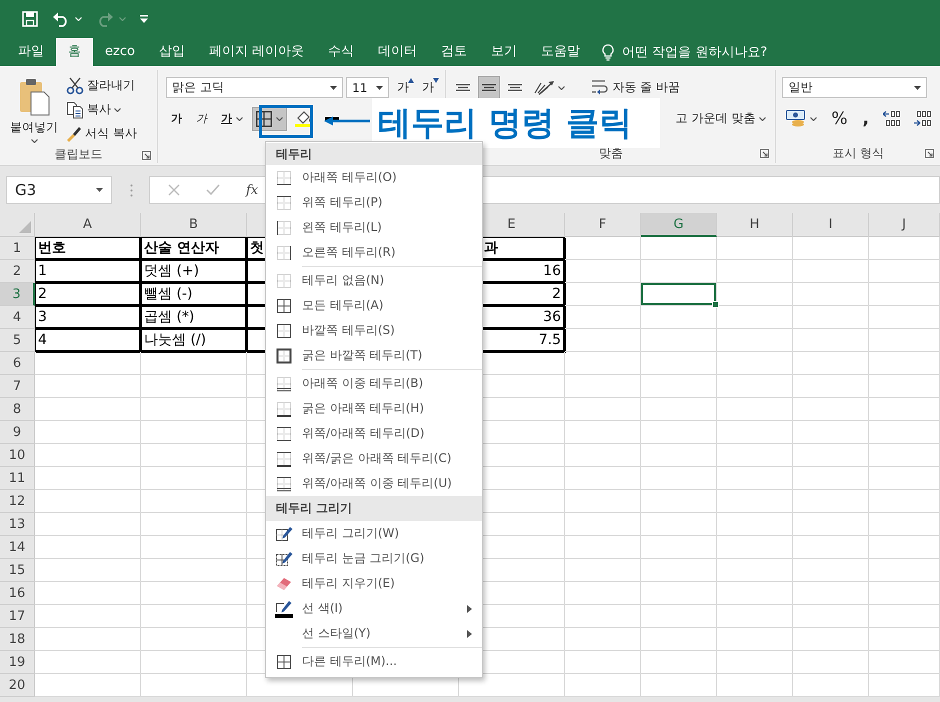 This screenshot has width=940, height=702. What do you see at coordinates (831, 225) in the screenshot?
I see `column-header: I` at bounding box center [831, 225].